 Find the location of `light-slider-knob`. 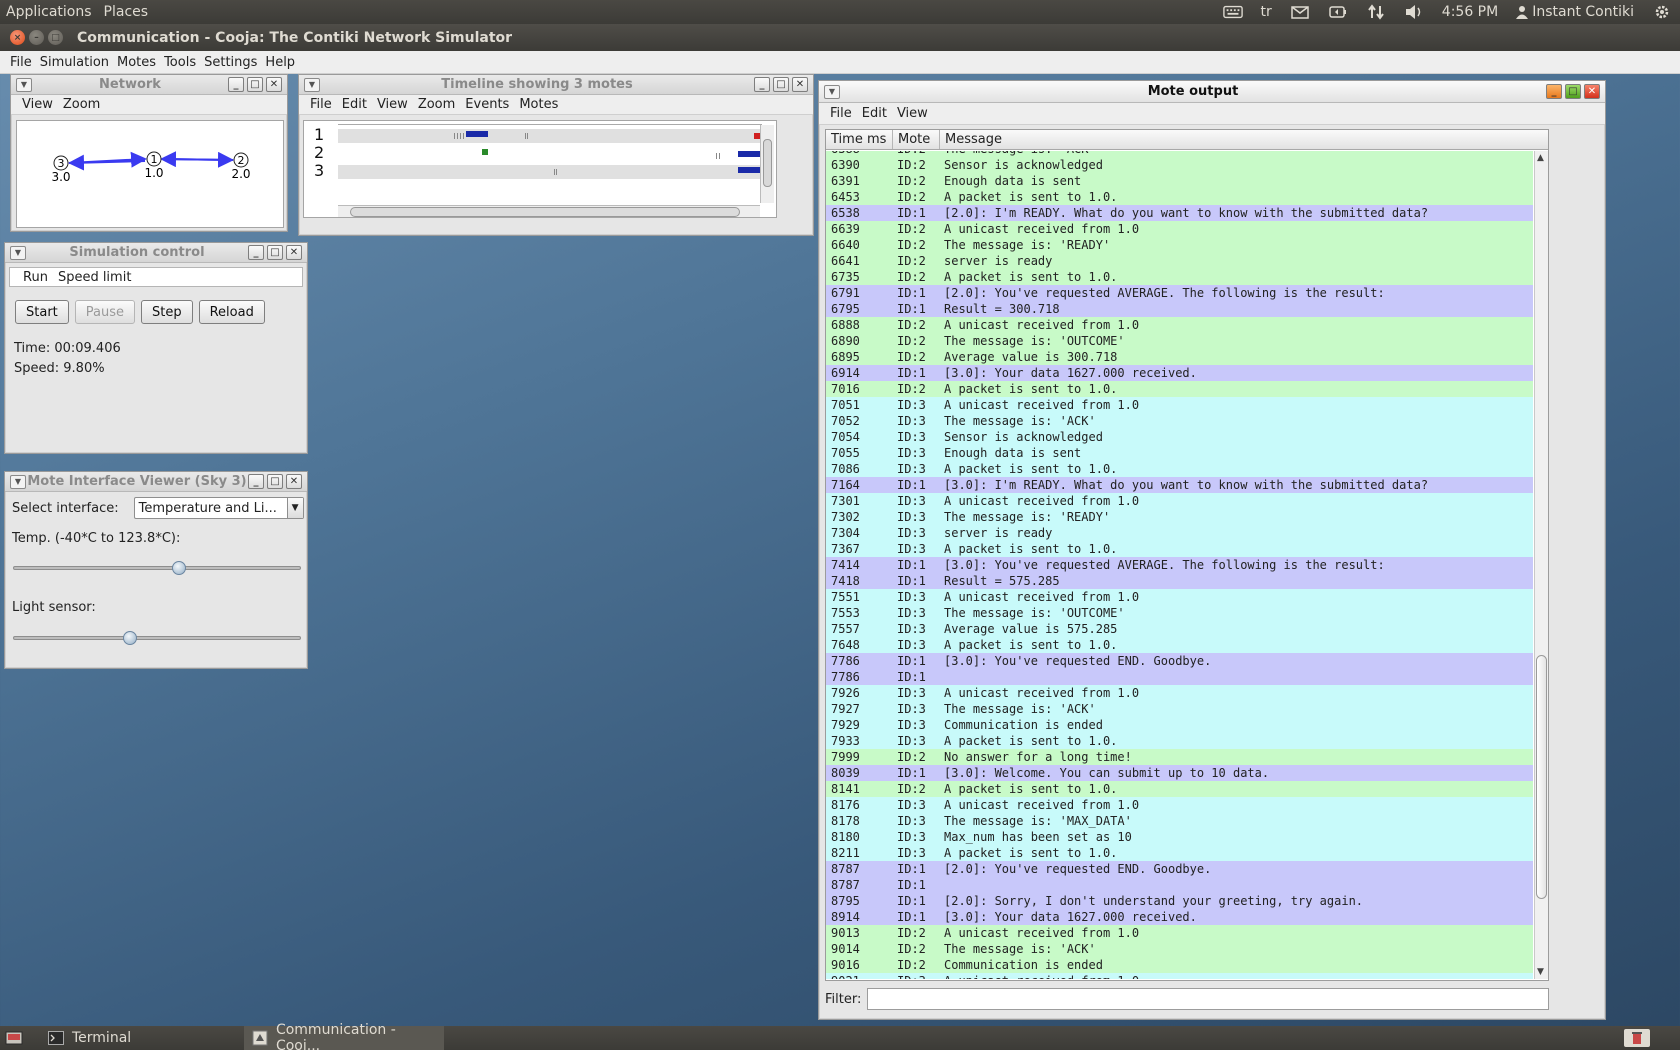

light-slider-knob is located at coordinates (129, 638).